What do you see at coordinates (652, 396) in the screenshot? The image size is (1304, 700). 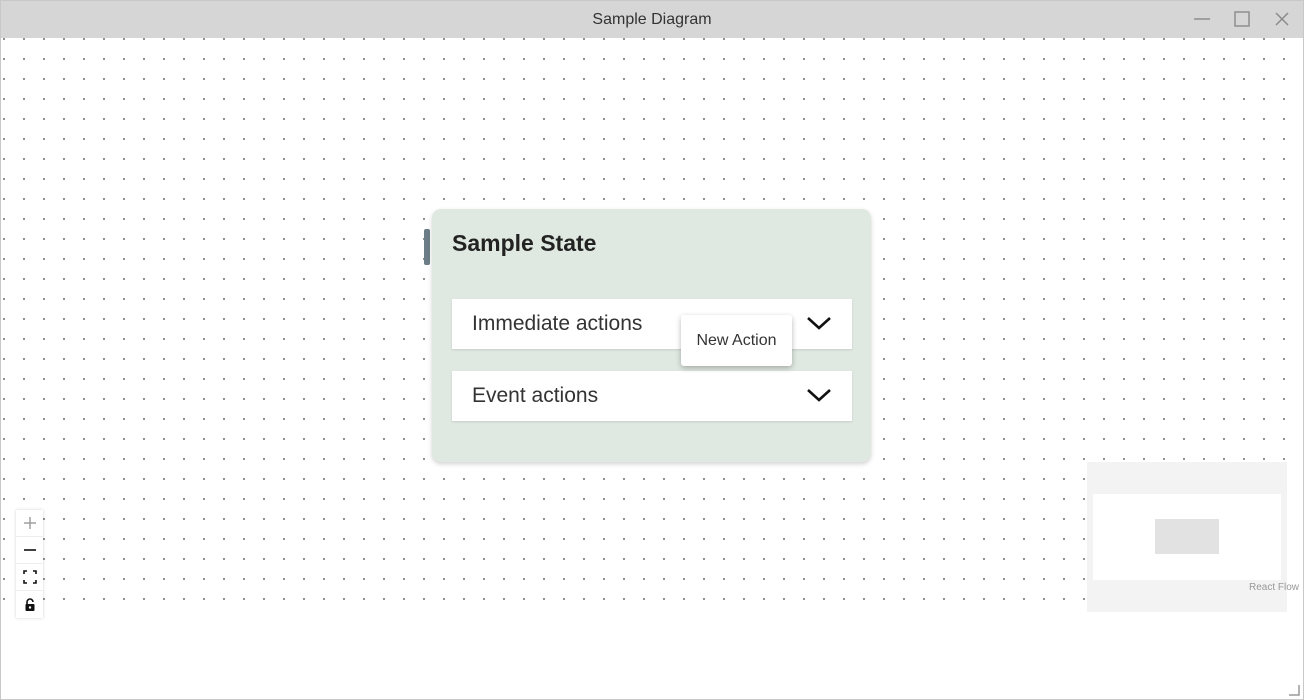 I see `event-actions-section: Event actions` at bounding box center [652, 396].